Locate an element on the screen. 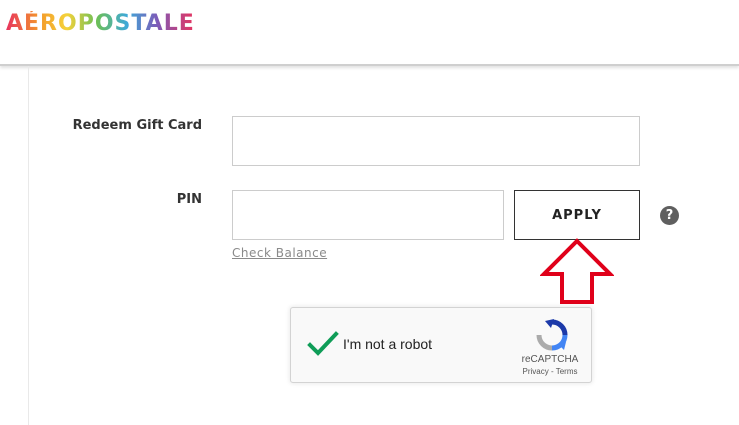  pin-label: PIN is located at coordinates (189, 199).